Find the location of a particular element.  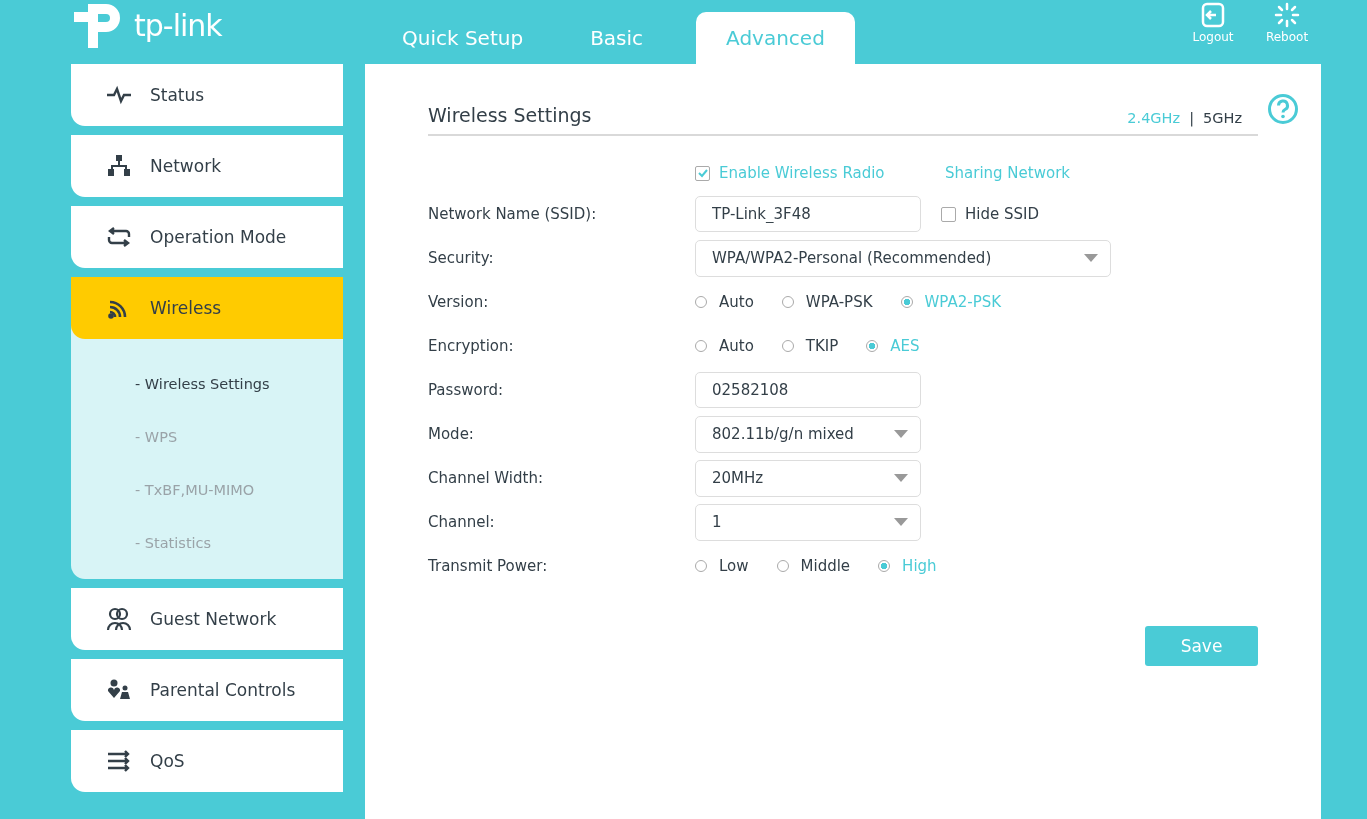

swap-arrows-icon is located at coordinates (119, 237).